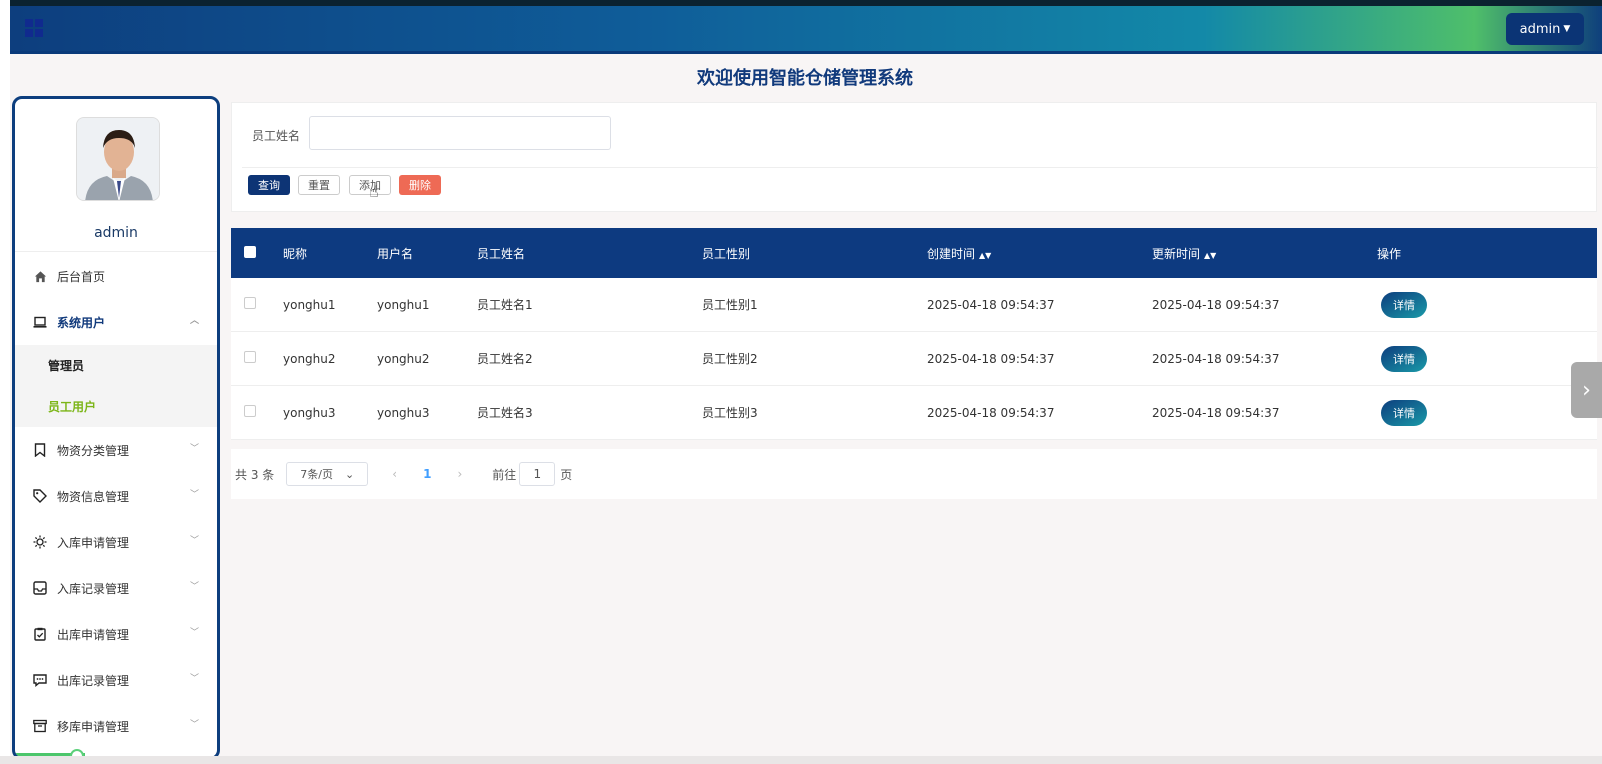  I want to click on column-header-username: 用户名, so click(395, 253).